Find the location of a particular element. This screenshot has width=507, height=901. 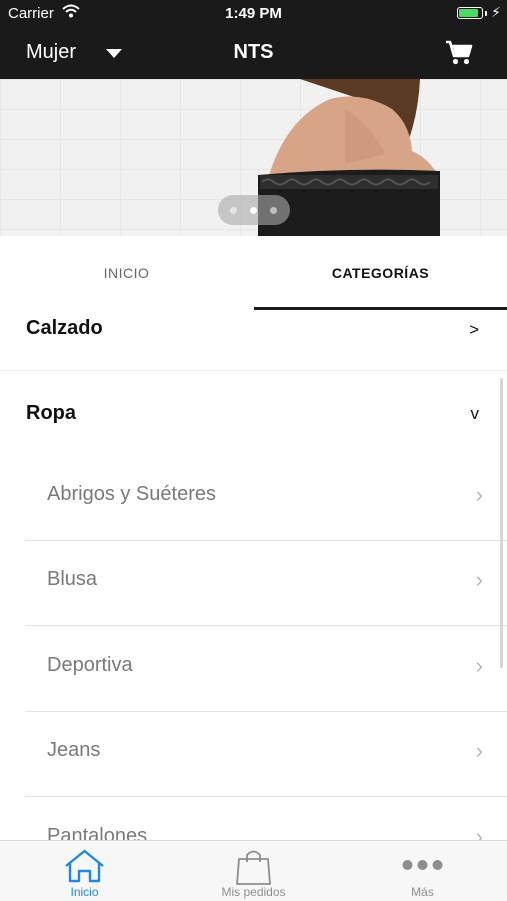

scrollbar is located at coordinates (501, 523).